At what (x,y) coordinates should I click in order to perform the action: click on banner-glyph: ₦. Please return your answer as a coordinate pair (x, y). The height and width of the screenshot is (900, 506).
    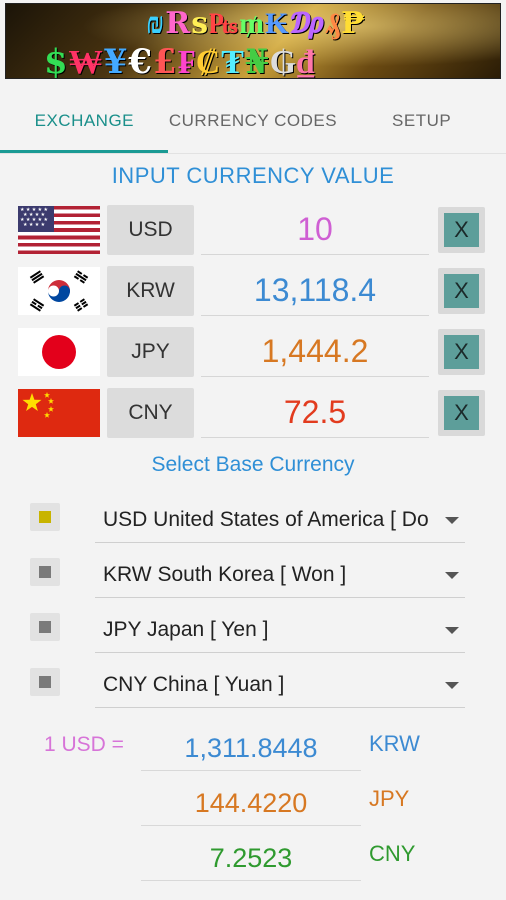
    Looking at the image, I should click on (257, 60).